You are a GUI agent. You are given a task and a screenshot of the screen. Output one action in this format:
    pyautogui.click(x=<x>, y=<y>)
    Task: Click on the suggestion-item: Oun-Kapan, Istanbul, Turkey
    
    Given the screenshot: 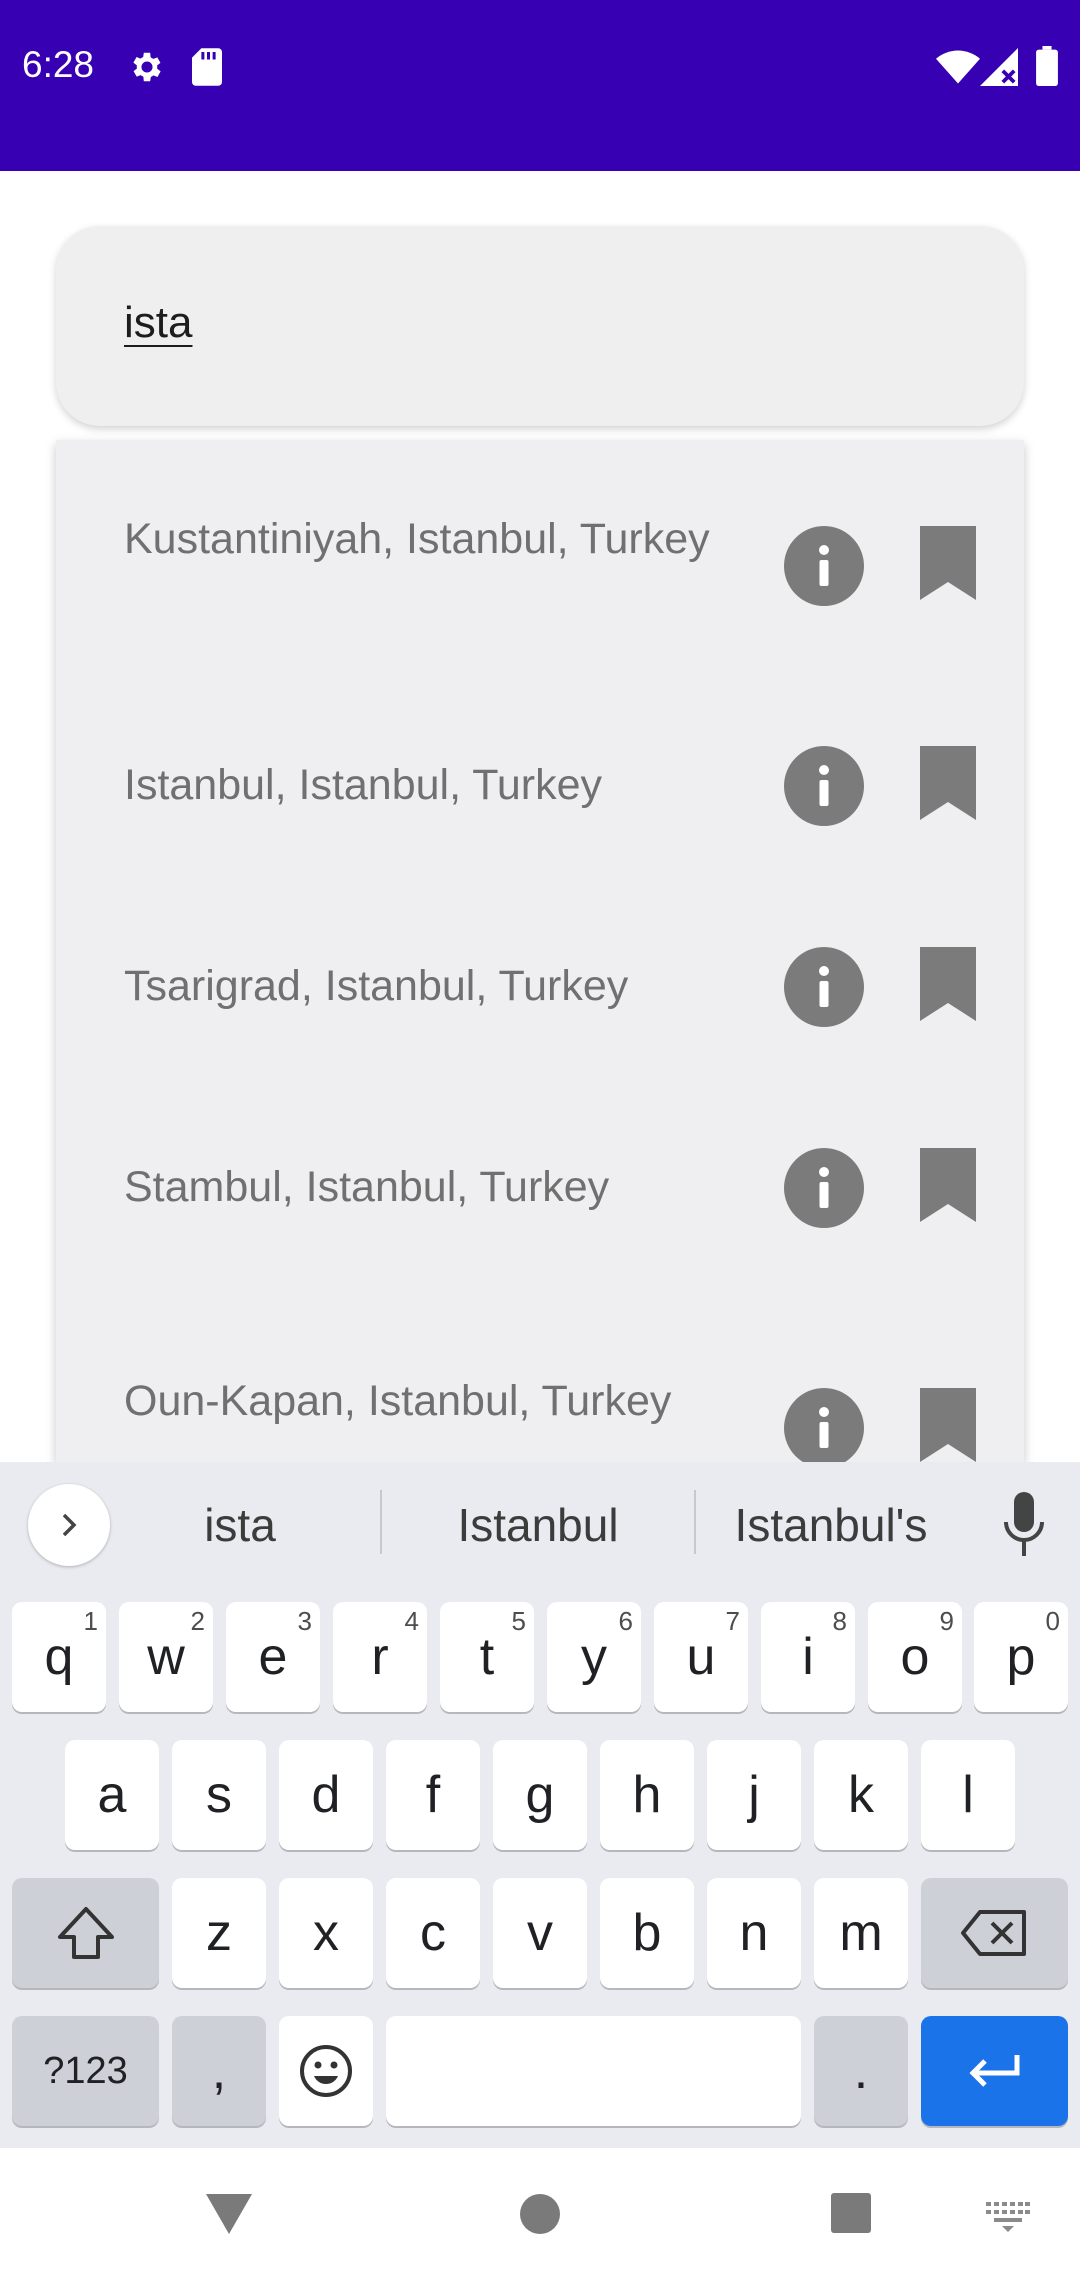 What is the action you would take?
    pyautogui.click(x=540, y=1418)
    